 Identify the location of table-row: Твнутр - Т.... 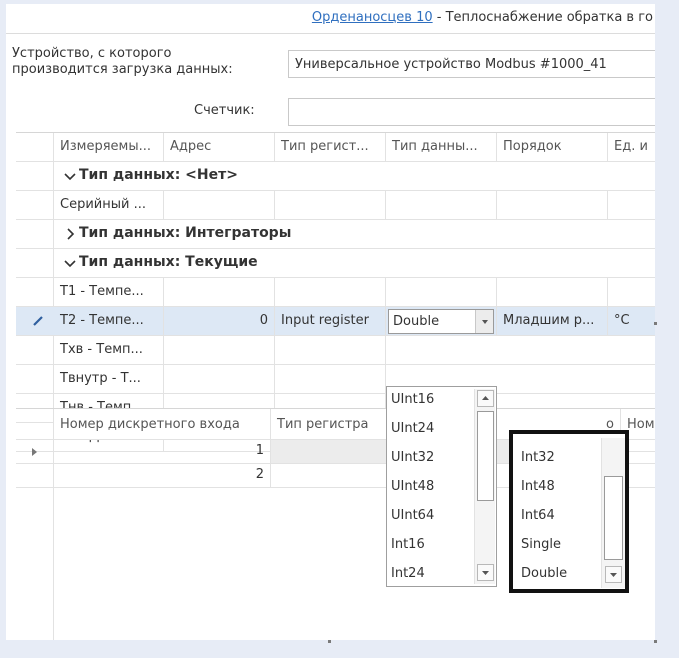
(335, 379).